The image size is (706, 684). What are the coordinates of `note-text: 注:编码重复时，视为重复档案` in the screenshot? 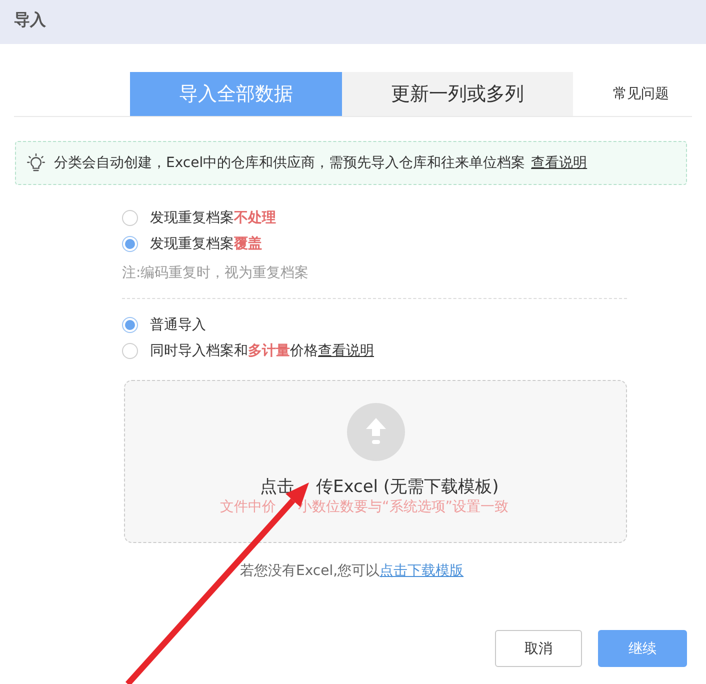 It's located at (215, 273).